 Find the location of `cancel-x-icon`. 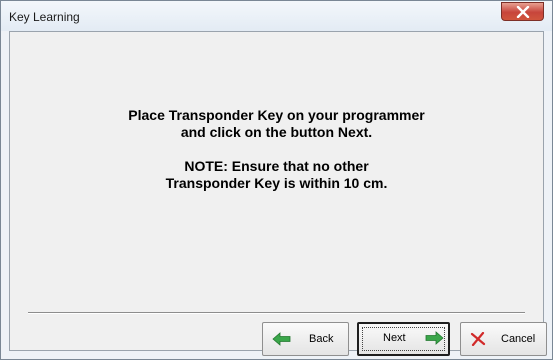

cancel-x-icon is located at coordinates (478, 339).